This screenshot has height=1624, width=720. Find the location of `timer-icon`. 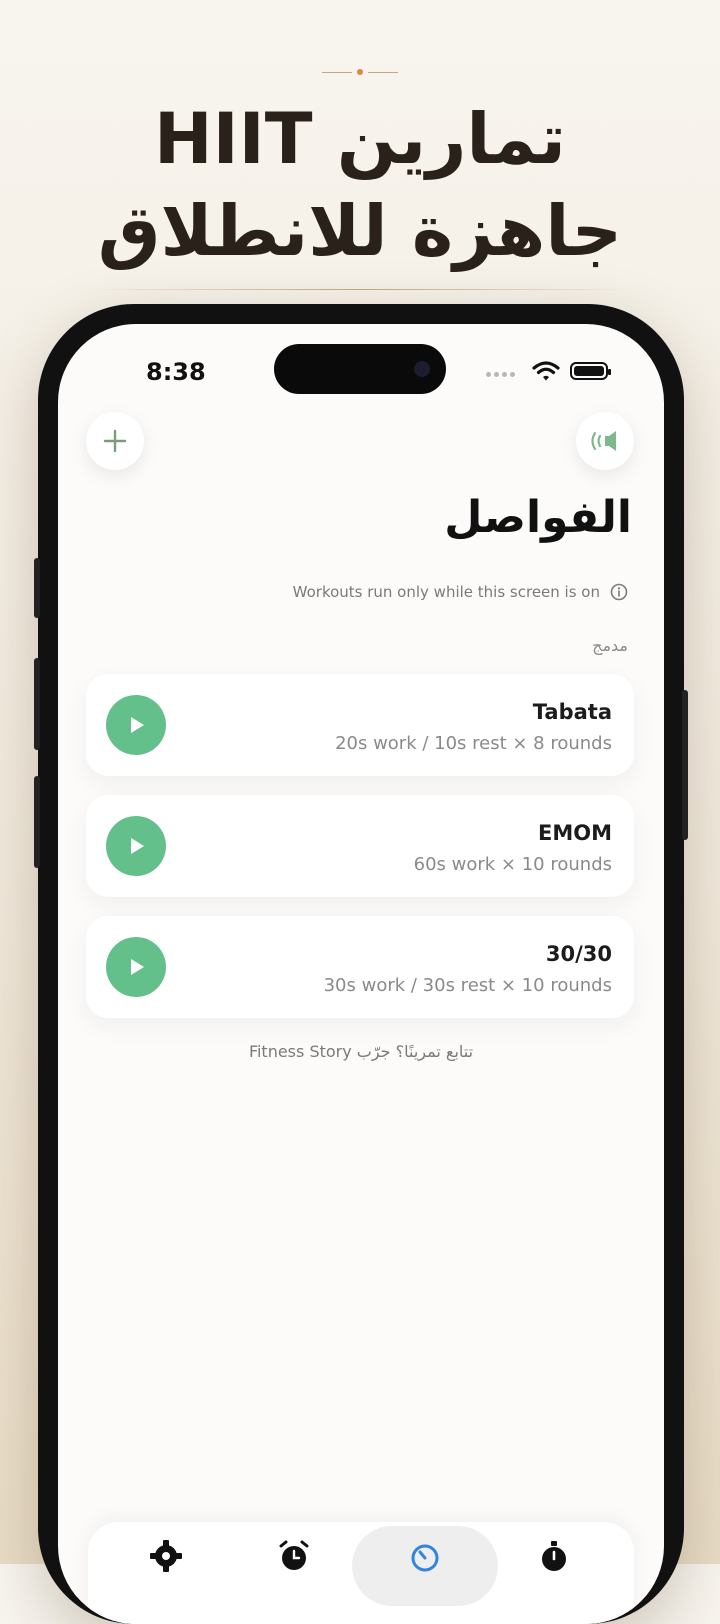

timer-icon is located at coordinates (425, 1558).